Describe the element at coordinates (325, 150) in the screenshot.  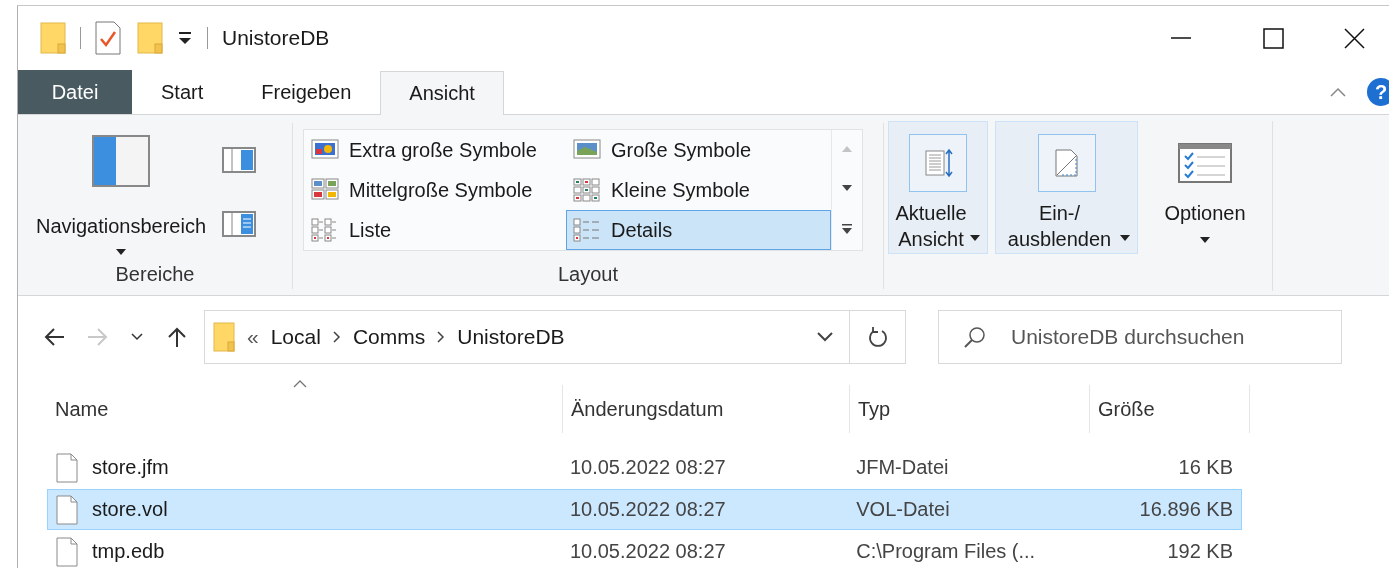
I see `xlarge-view-icon` at that location.